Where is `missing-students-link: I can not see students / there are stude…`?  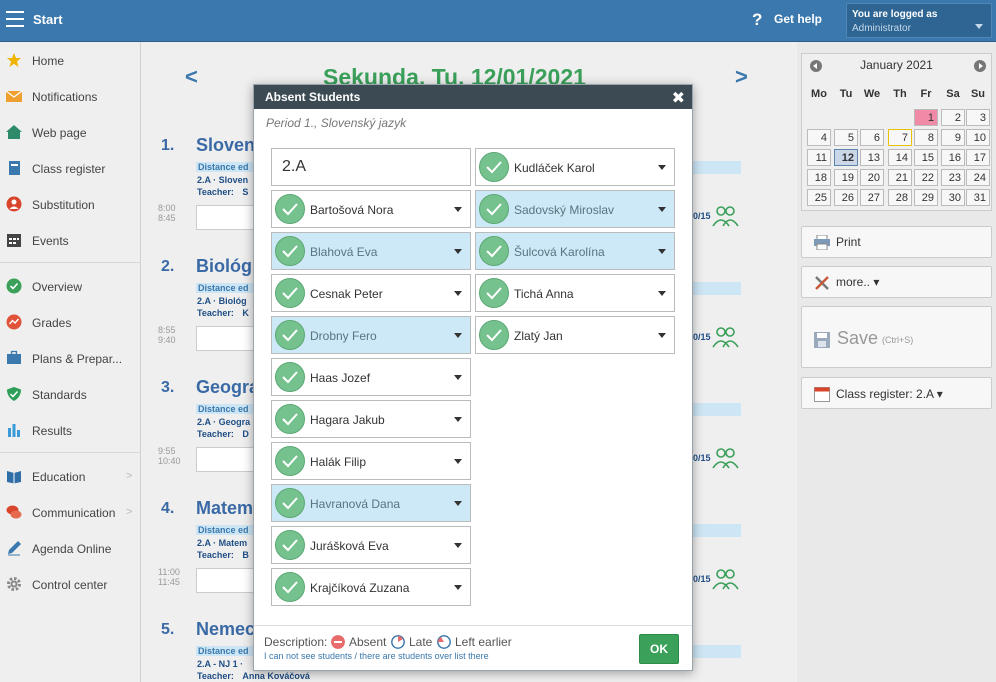
missing-students-link: I can not see students / there are stude… is located at coordinates (376, 656).